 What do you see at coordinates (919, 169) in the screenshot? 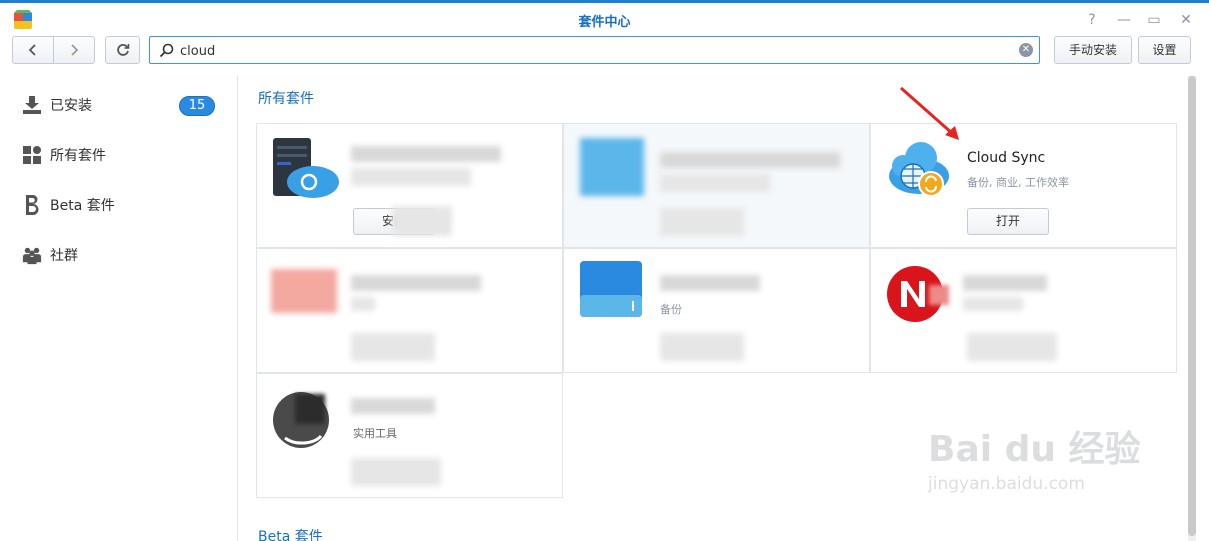
I see `cloud-sync-icon` at bounding box center [919, 169].